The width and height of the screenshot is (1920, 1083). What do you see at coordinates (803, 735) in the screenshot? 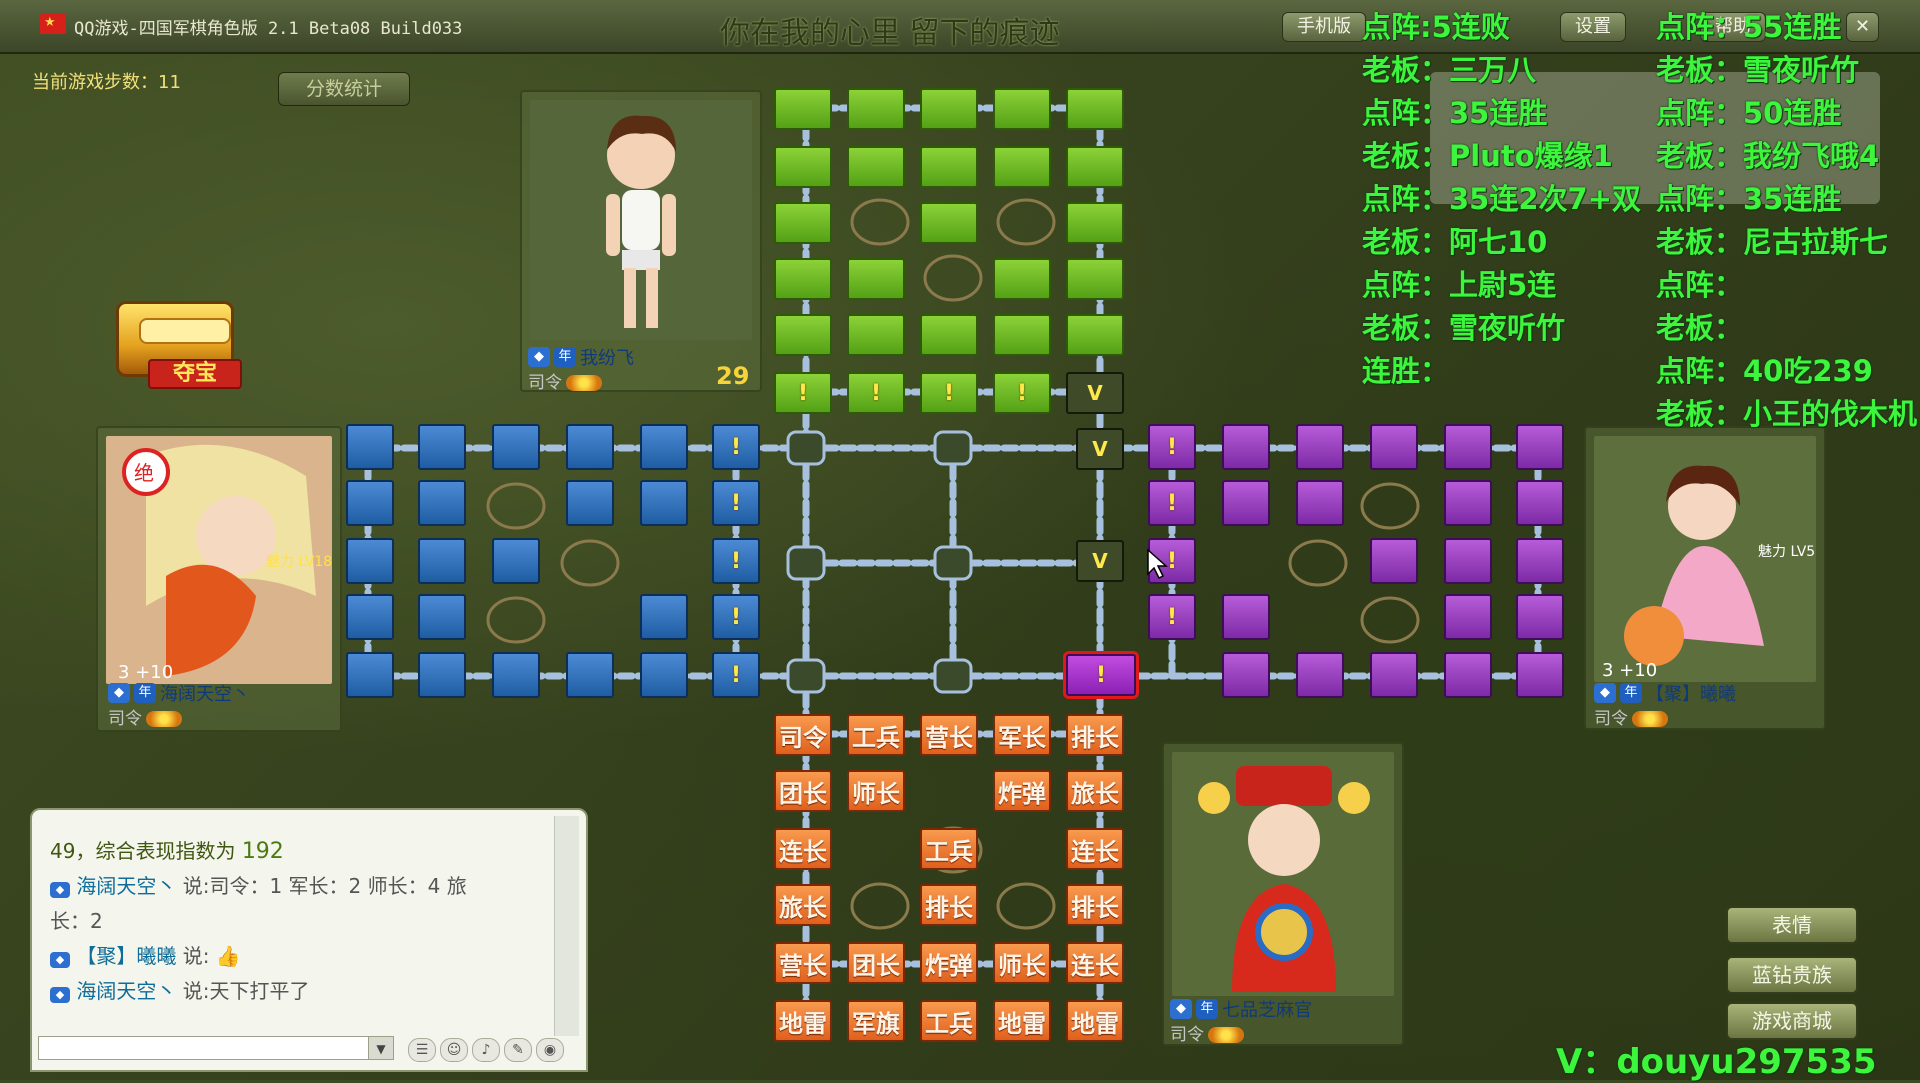
I see `piece-bottom: 司令` at bounding box center [803, 735].